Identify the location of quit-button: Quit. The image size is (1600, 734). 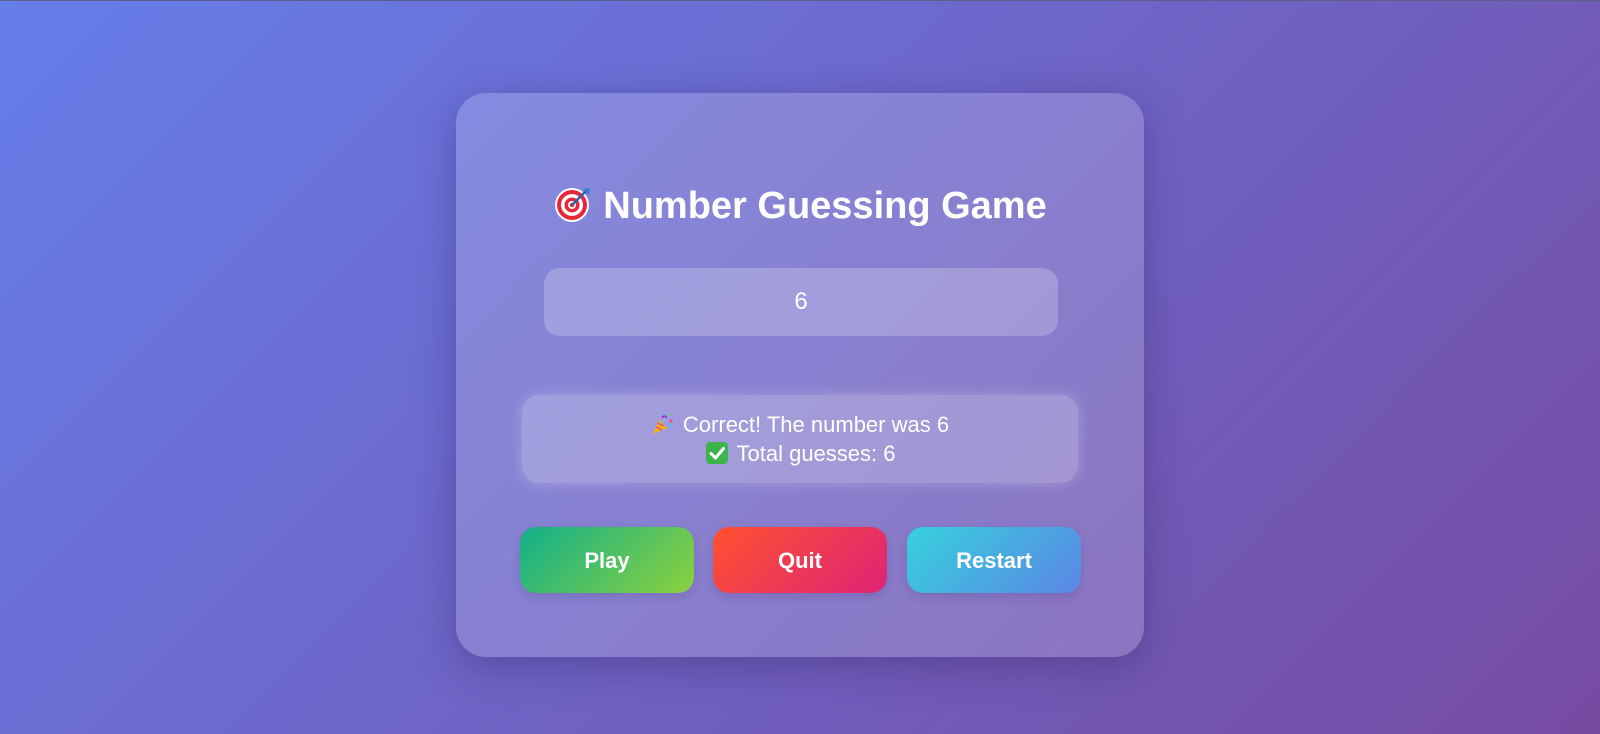
(800, 560).